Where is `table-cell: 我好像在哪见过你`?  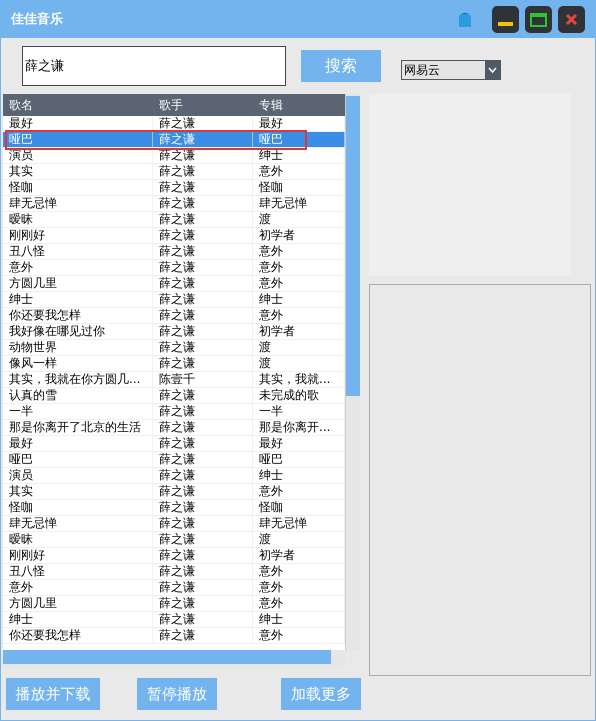 table-cell: 我好像在哪见过你 is located at coordinates (78, 331).